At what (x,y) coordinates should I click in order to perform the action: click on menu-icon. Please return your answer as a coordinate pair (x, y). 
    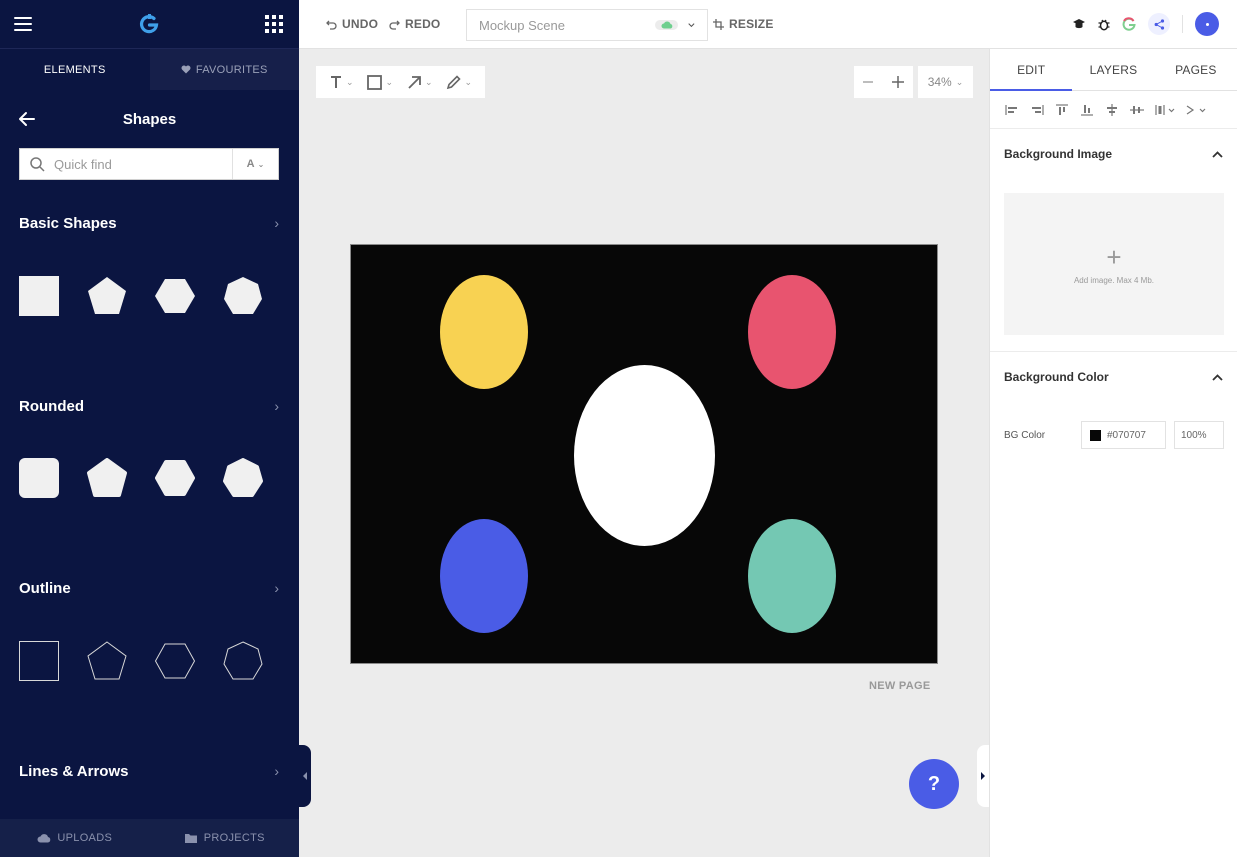
    Looking at the image, I should click on (23, 24).